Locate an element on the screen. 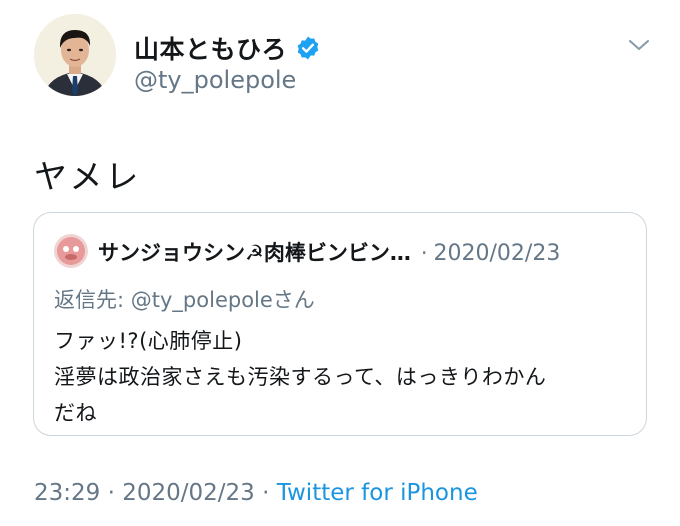 The height and width of the screenshot is (526, 680). tweet-date: 2020/02/23 is located at coordinates (188, 493).